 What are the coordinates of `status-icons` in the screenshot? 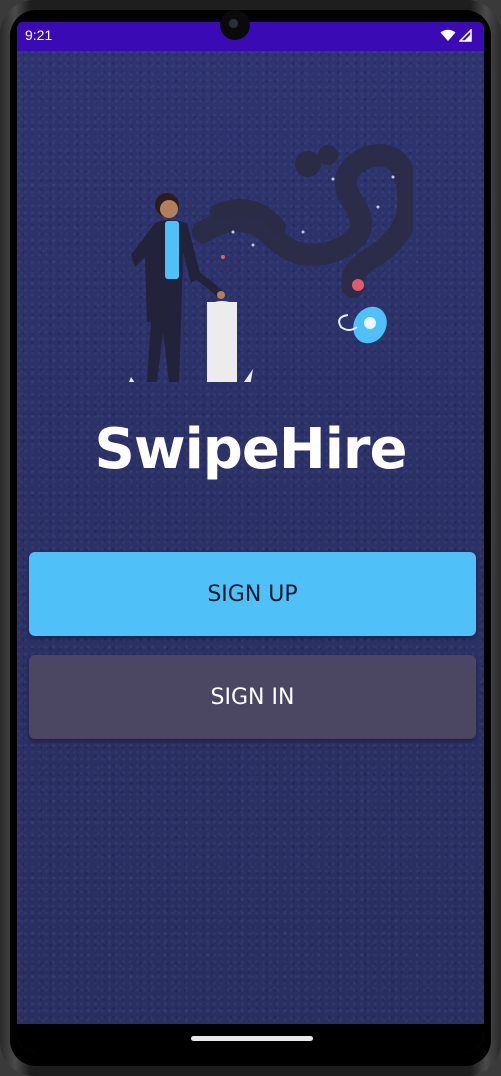 It's located at (456, 35).